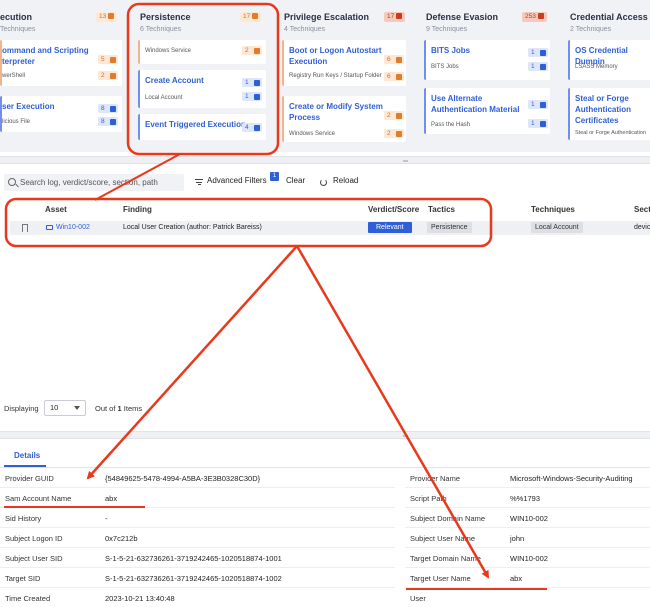 Image resolution: width=650 pixels, height=607 pixels. What do you see at coordinates (449, 227) in the screenshot?
I see `tactic-tag: Persistence` at bounding box center [449, 227].